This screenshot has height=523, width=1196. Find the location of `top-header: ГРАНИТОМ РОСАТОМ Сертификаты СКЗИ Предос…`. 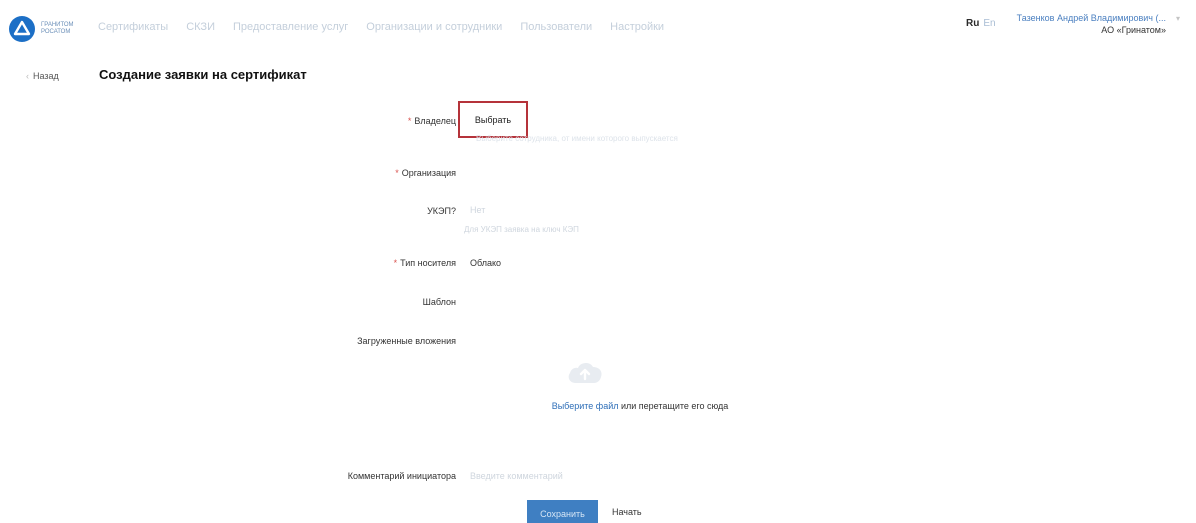

top-header: ГРАНИТОМ РОСАТОМ Сертификаты СКЗИ Предос… is located at coordinates (598, 28).